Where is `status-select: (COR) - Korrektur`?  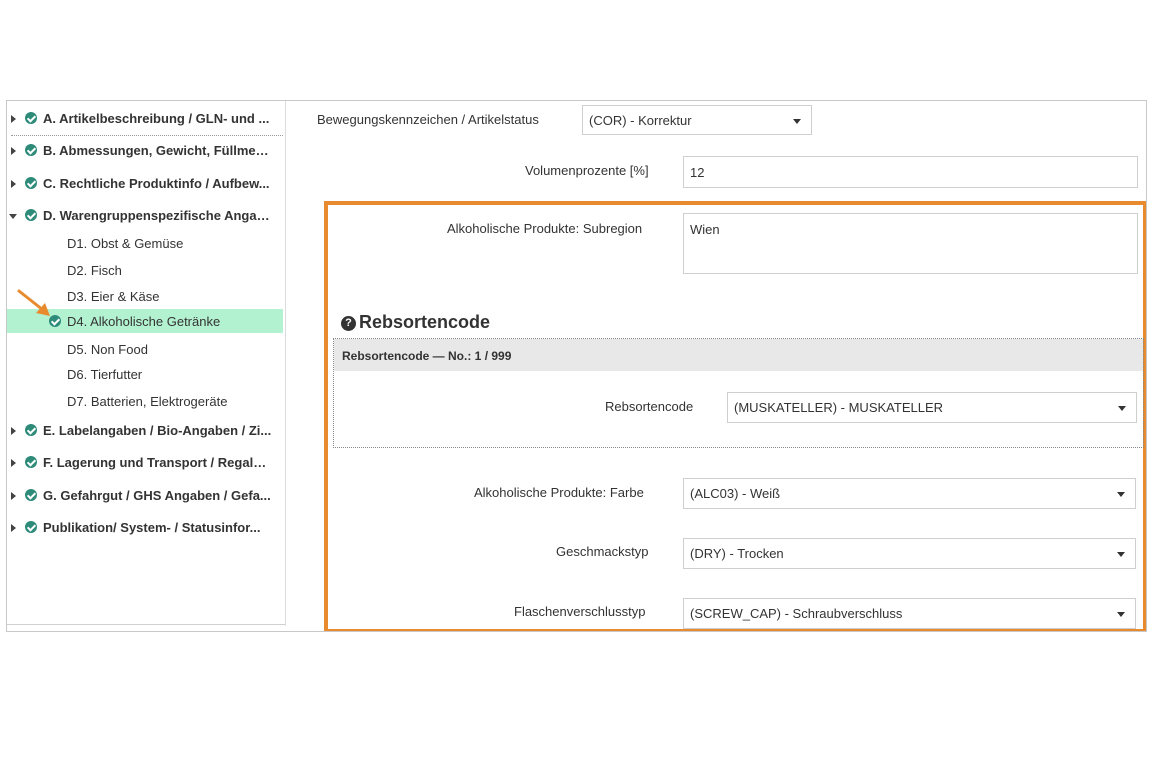
status-select: (COR) - Korrektur is located at coordinates (697, 120).